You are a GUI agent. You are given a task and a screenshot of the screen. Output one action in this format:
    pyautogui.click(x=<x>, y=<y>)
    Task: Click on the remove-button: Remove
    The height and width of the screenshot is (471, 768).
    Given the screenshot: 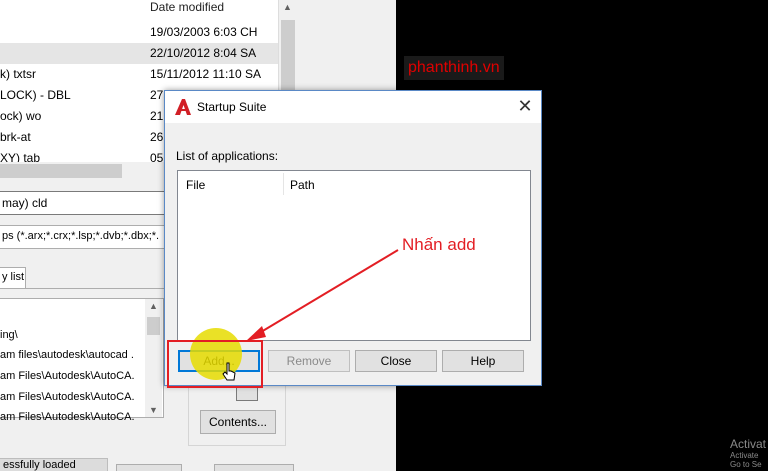 What is the action you would take?
    pyautogui.click(x=309, y=361)
    